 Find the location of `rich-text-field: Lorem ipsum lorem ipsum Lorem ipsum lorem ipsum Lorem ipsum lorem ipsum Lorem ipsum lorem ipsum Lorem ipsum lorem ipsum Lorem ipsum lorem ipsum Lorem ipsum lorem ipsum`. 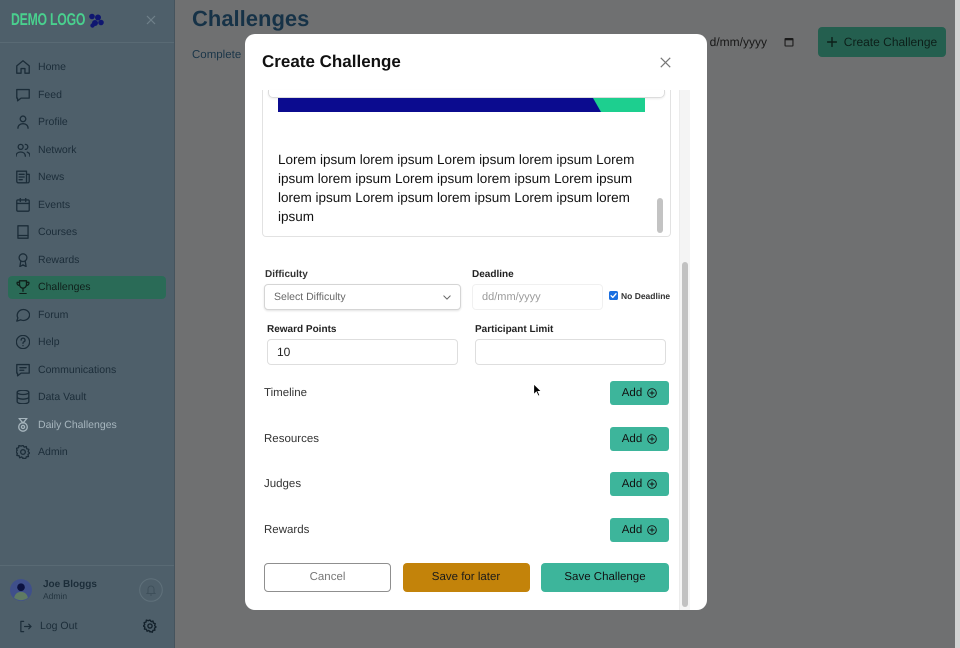

rich-text-field: Lorem ipsum lorem ipsum Lorem ipsum lorem ipsum Lorem ipsum lorem ipsum Lorem ipsum lorem ipsum Lorem ipsum lorem ipsum Lorem ipsum lorem ipsum Lorem ipsum lorem ipsum is located at coordinates (466, 163).